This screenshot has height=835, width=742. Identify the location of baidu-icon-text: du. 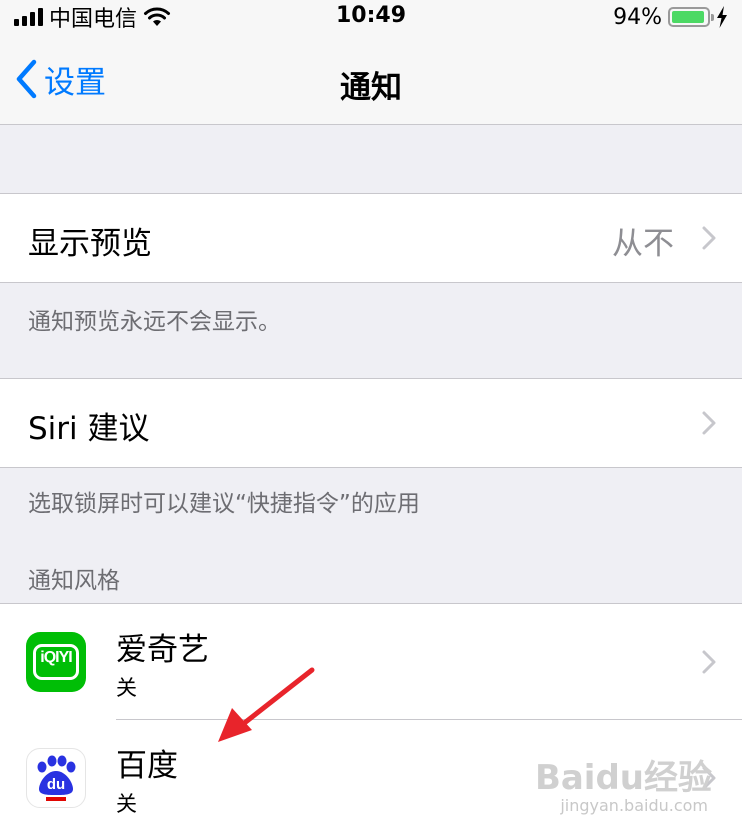
(56, 784).